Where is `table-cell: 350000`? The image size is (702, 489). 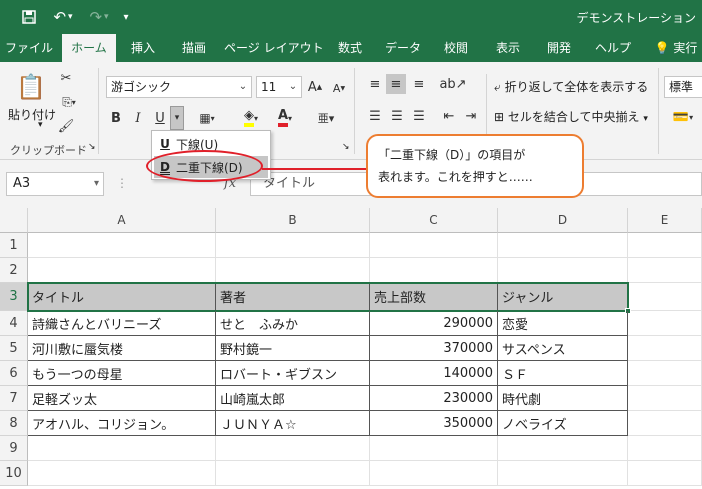 table-cell: 350000 is located at coordinates (434, 423).